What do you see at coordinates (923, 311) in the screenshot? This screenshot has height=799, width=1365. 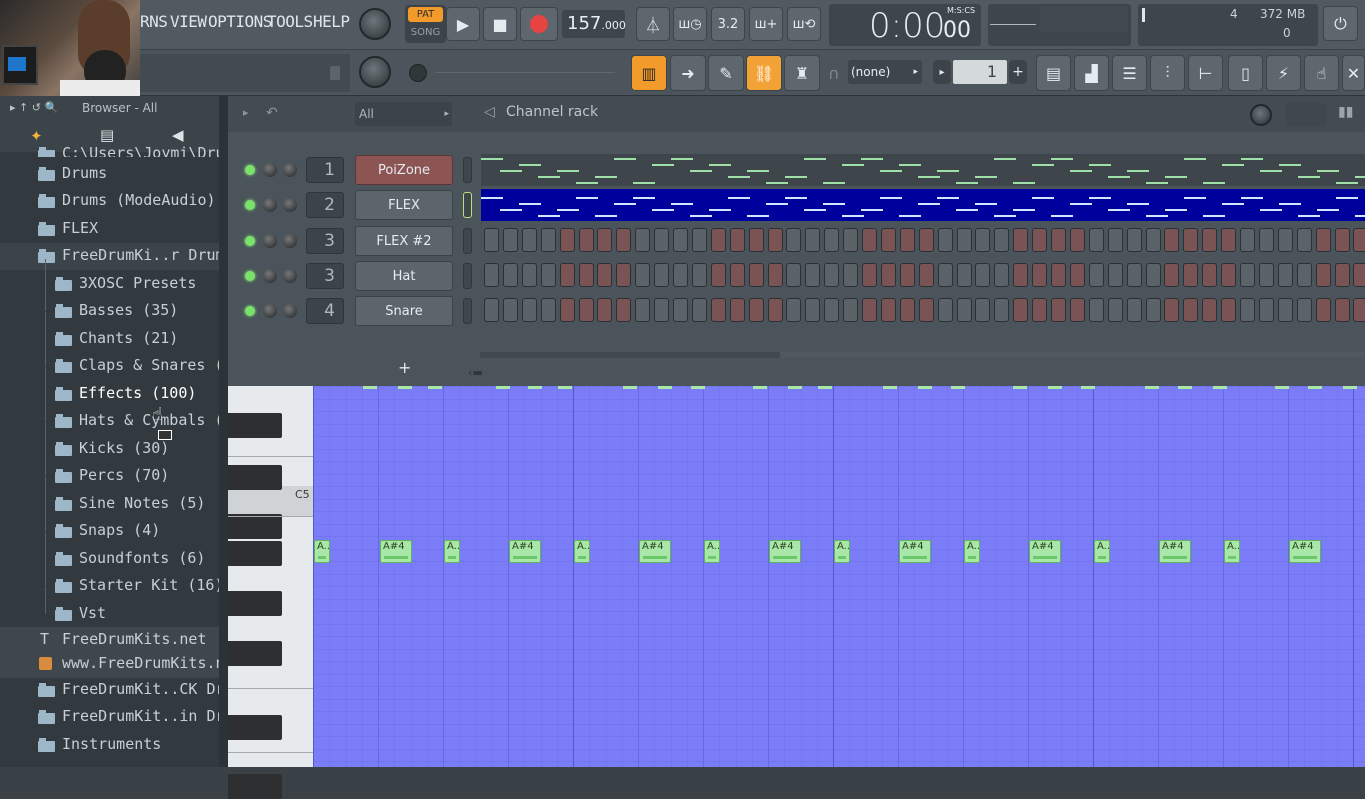 I see `channel-step-sequencer` at bounding box center [923, 311].